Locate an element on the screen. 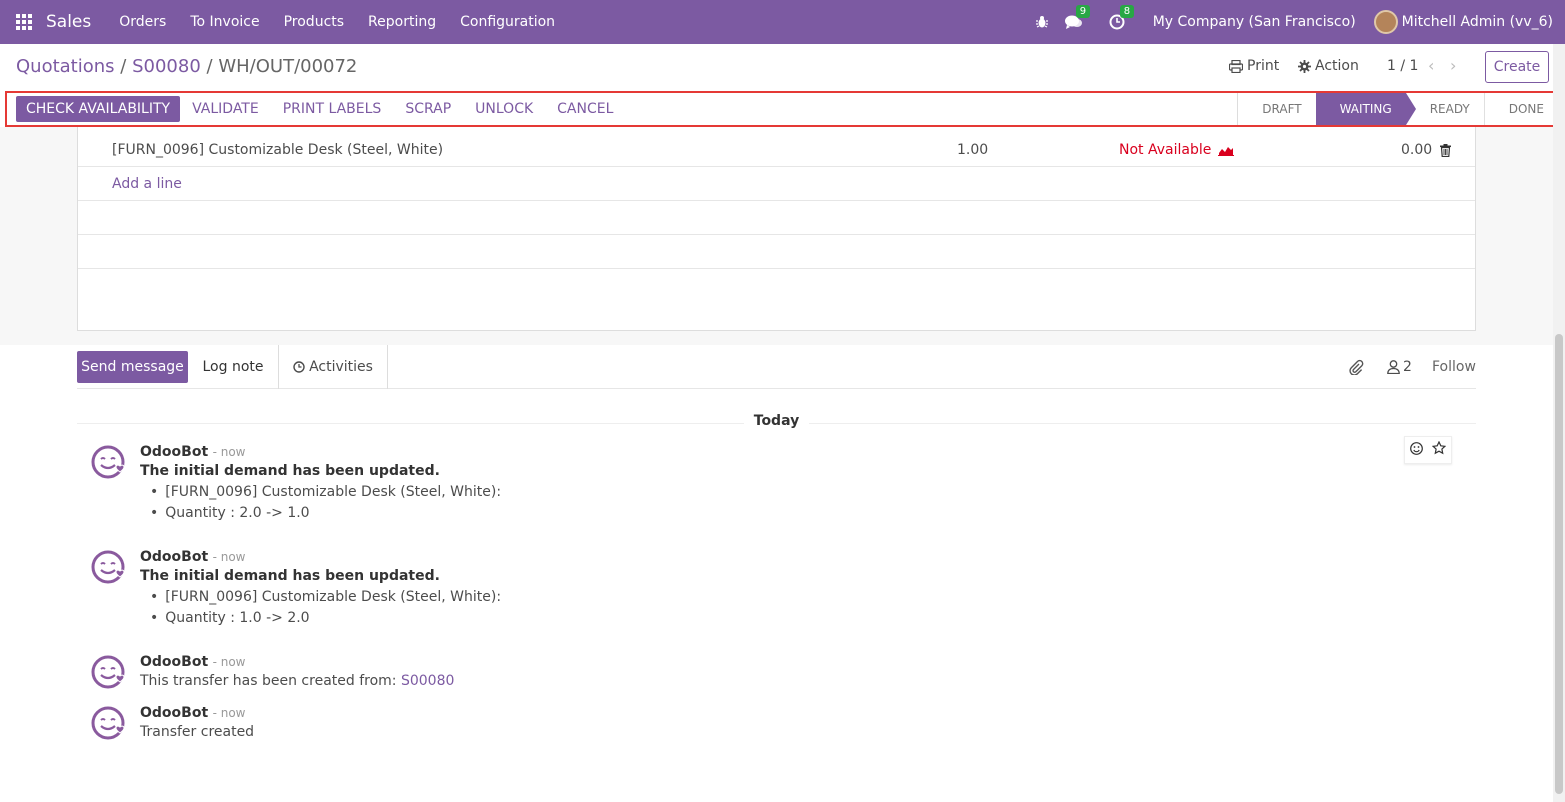 Image resolution: width=1565 pixels, height=802 pixels. activities-button: Activities is located at coordinates (333, 367).